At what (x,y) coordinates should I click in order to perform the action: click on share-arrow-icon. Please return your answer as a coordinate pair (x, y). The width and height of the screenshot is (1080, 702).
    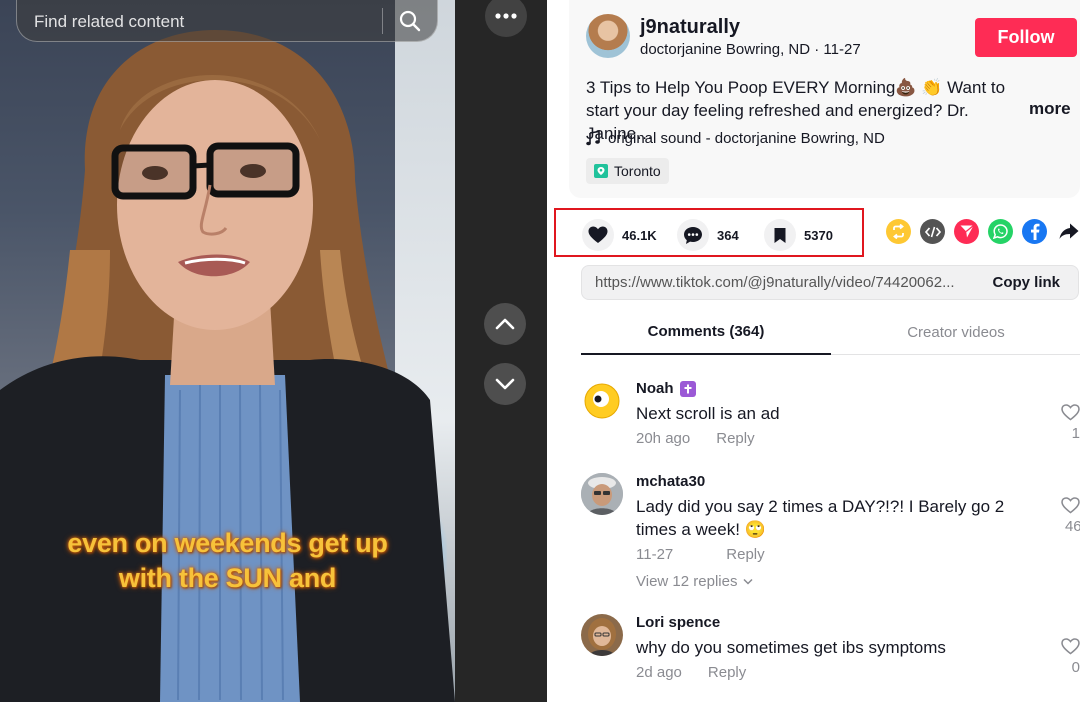
    Looking at the image, I should click on (1068, 231).